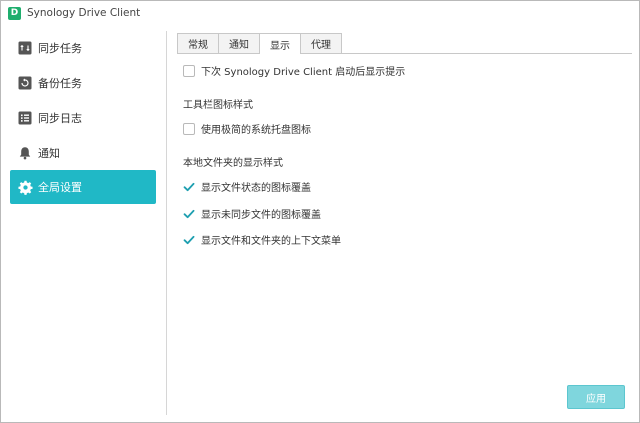  I want to click on sidebar-item-global-settings: 全局设置, so click(83, 187).